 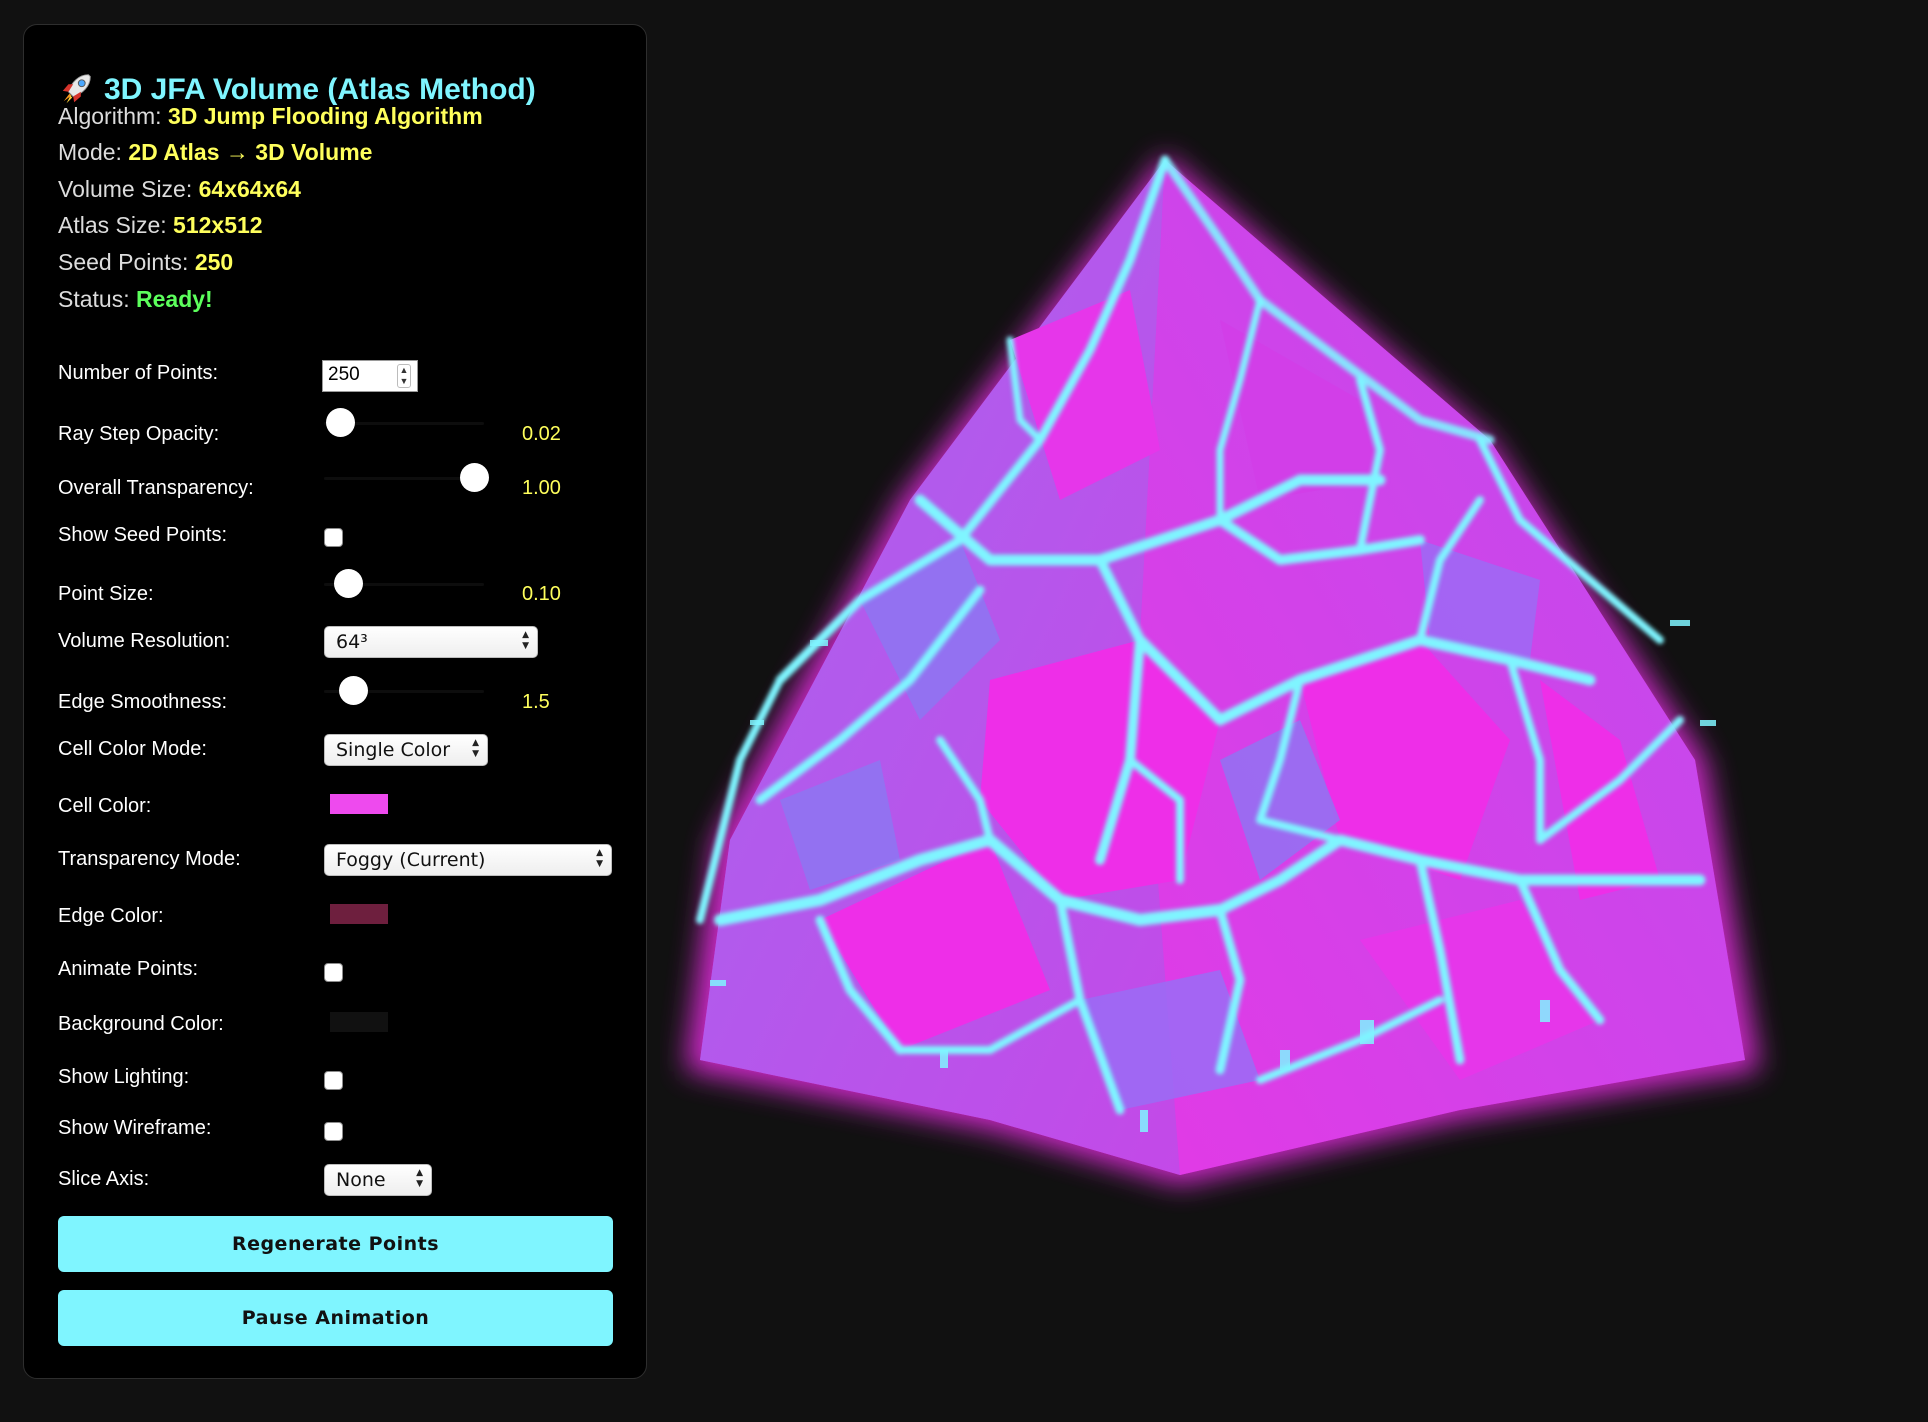 I want to click on info-status: Status: Ready!, so click(x=135, y=299).